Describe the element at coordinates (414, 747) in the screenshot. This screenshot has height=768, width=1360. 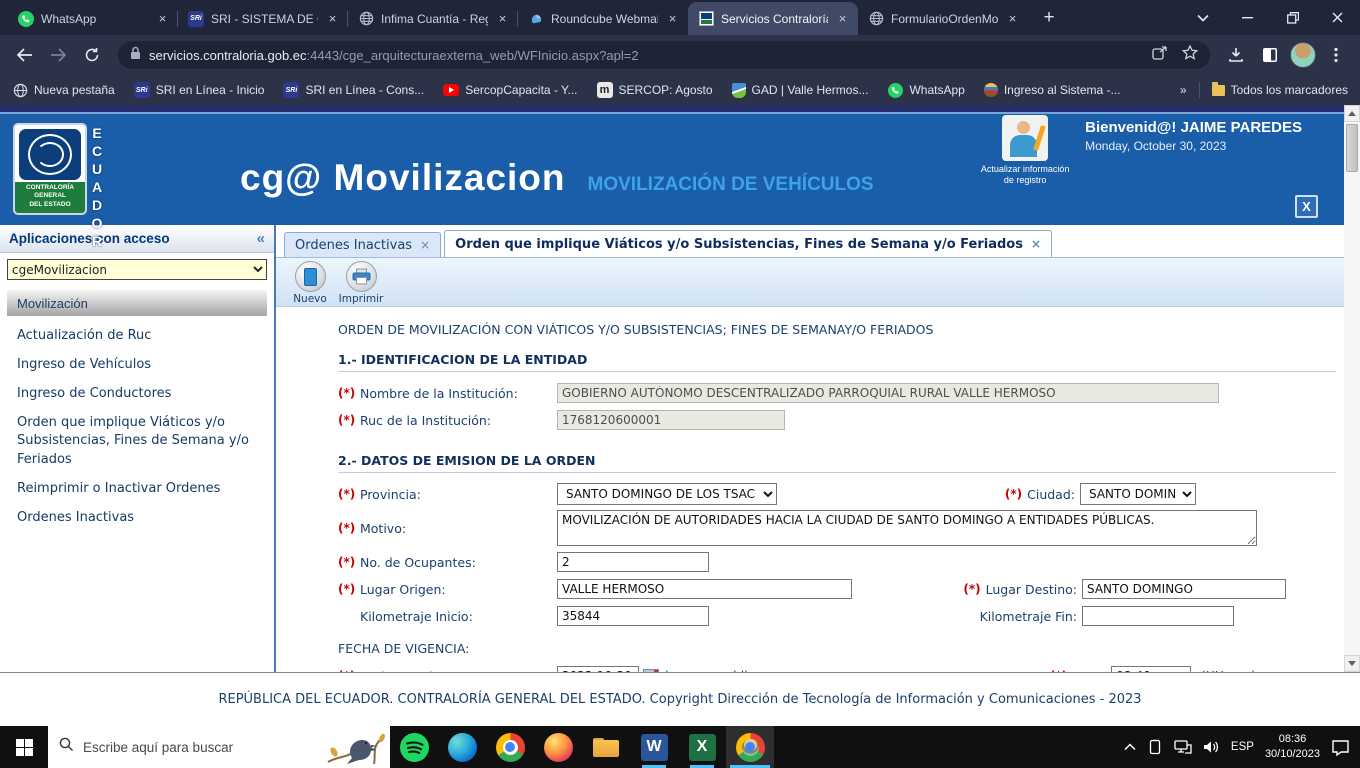
I see `taskbar-spotify-icon` at that location.